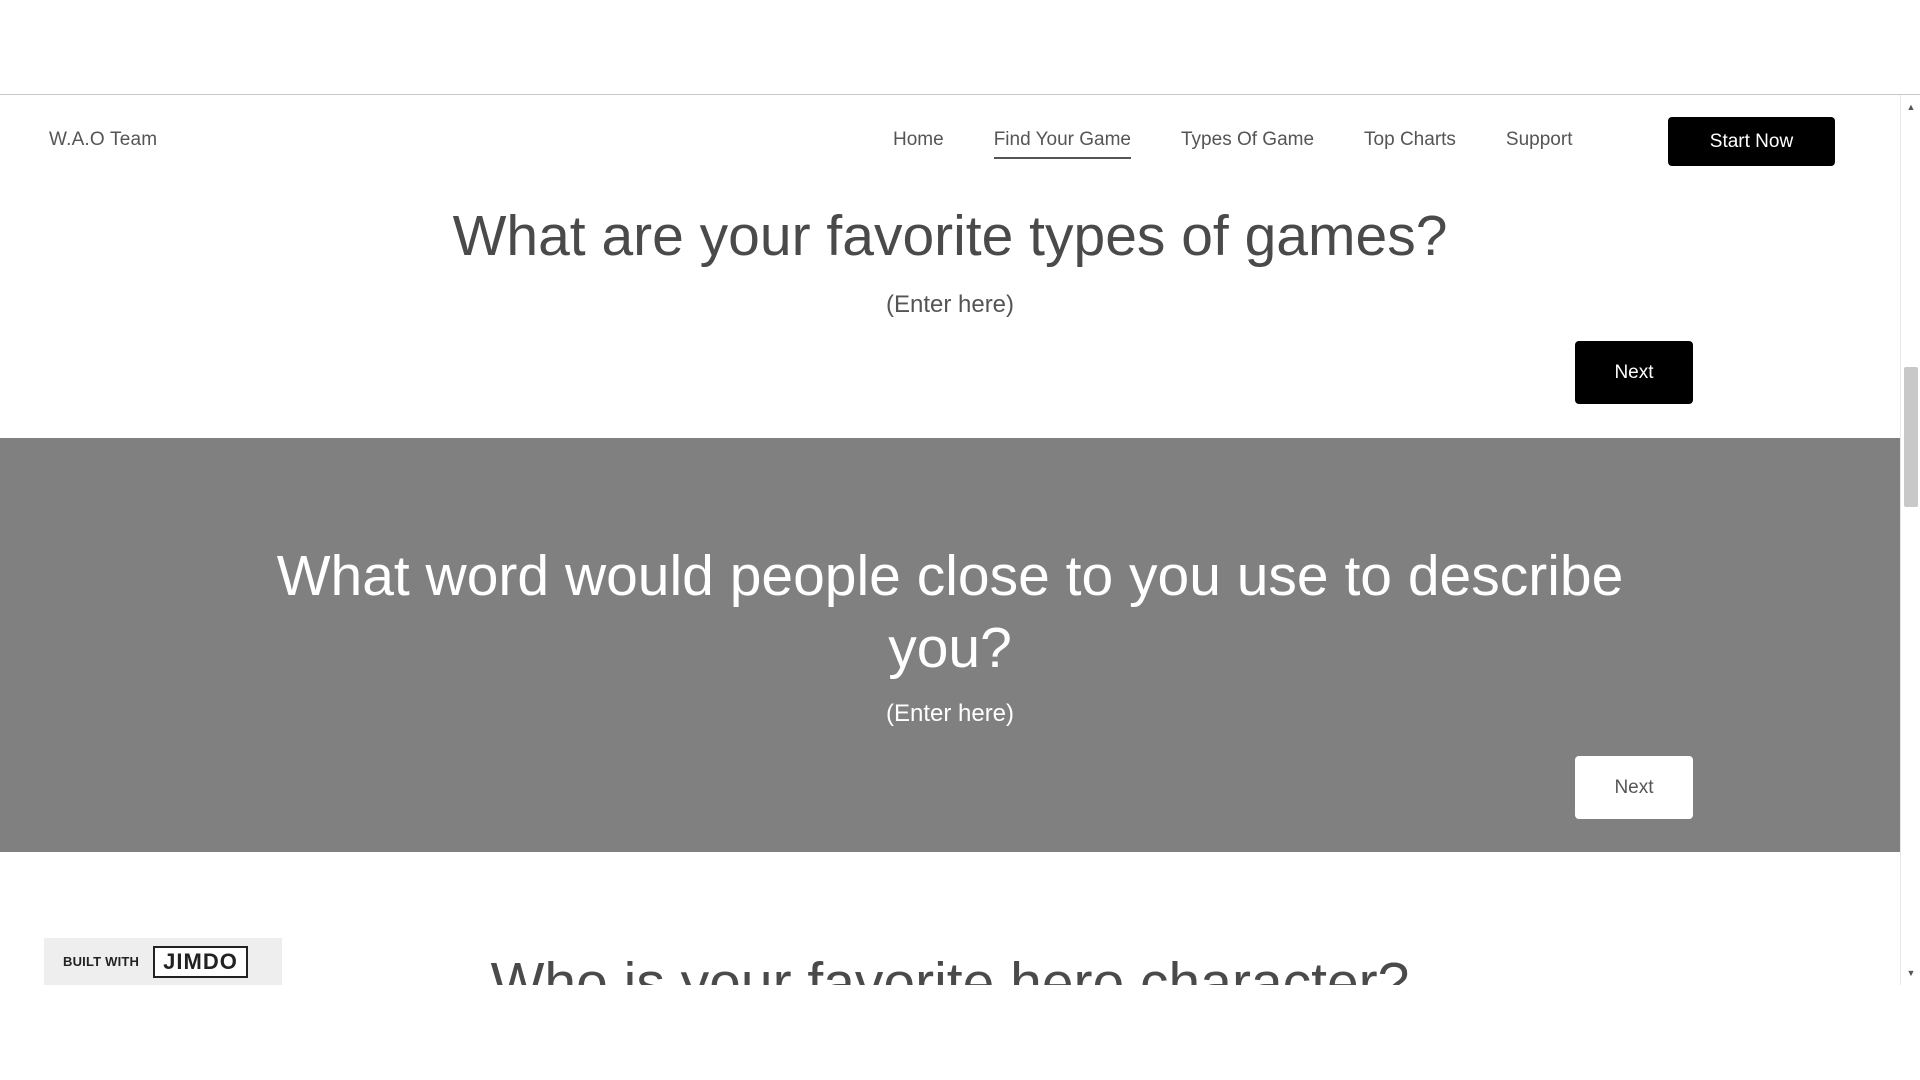 This screenshot has width=1920, height=1080. What do you see at coordinates (950, 968) in the screenshot?
I see `question-heading-3: Who is your favorite hero character?` at bounding box center [950, 968].